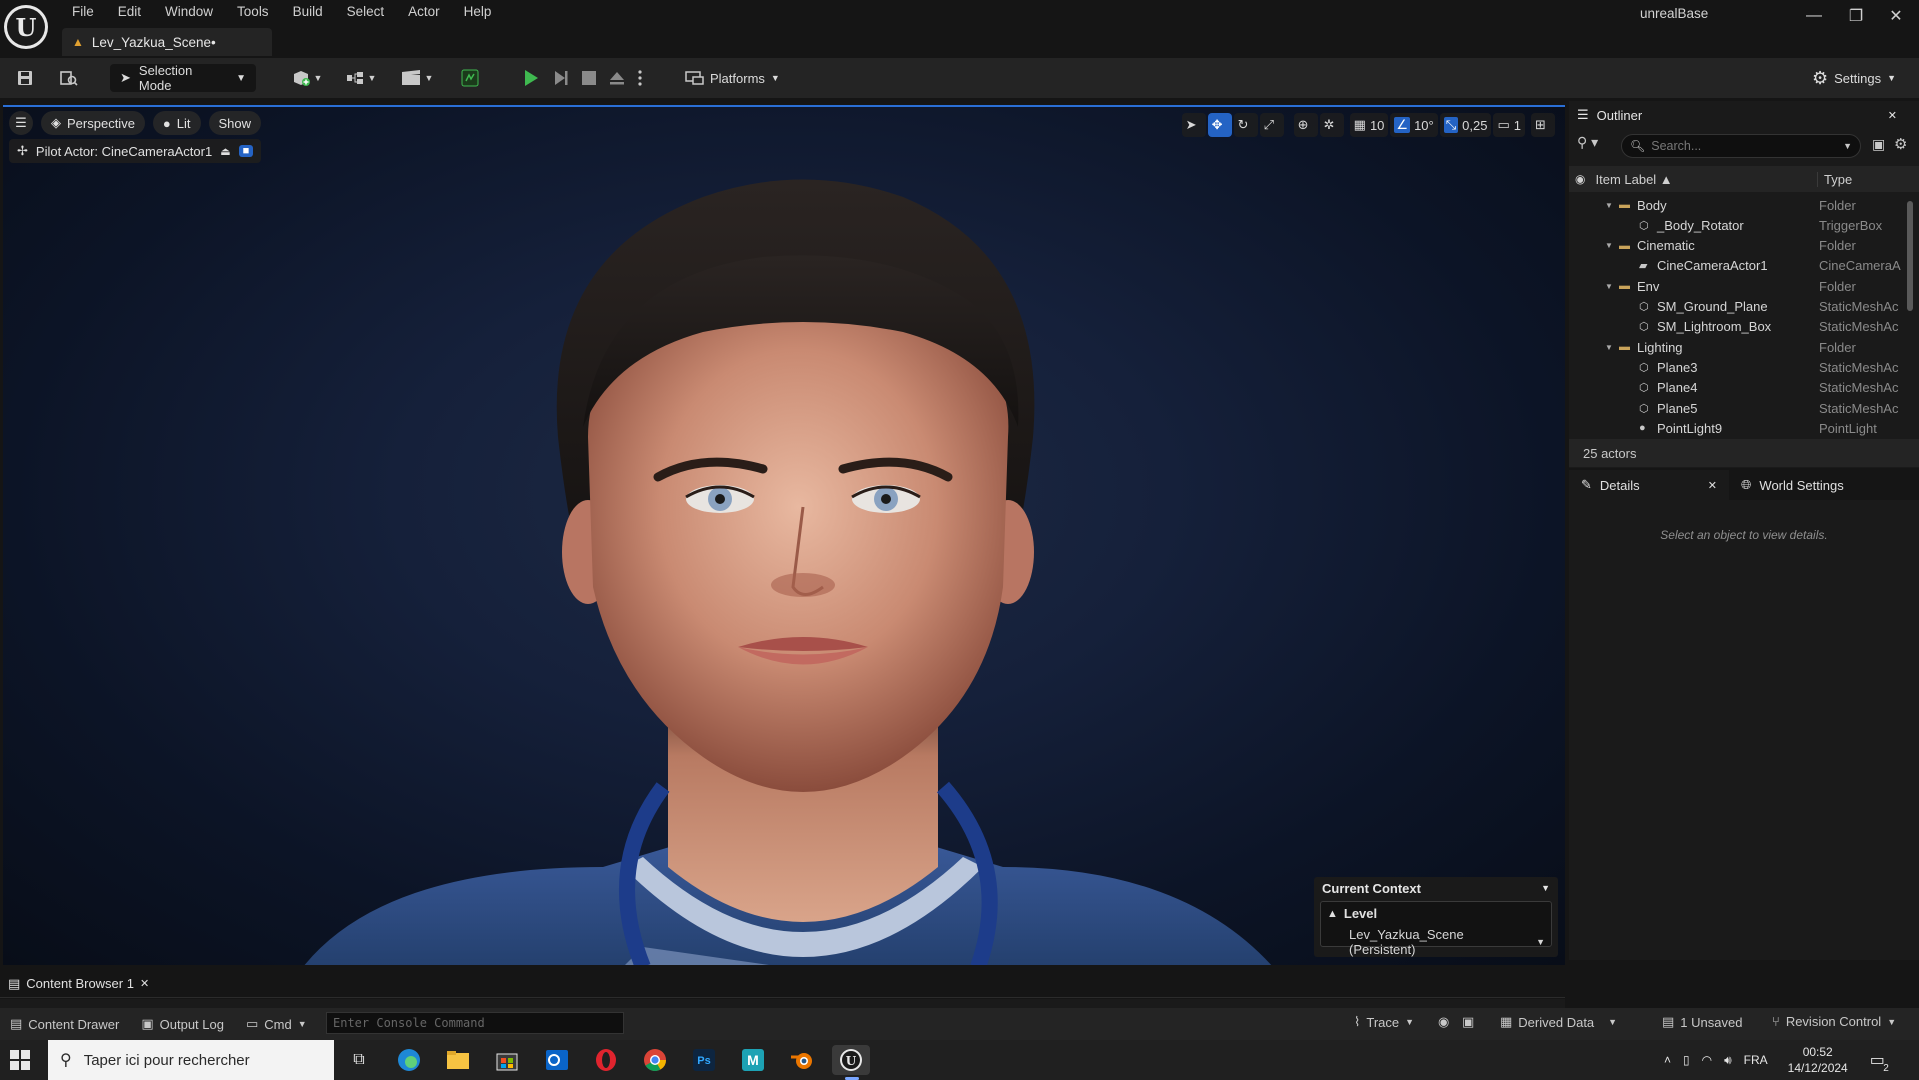 The image size is (1919, 1080). What do you see at coordinates (1834, 1021) in the screenshot?
I see `revision-control-dropdown: ⑂ Revision Control ▼` at bounding box center [1834, 1021].